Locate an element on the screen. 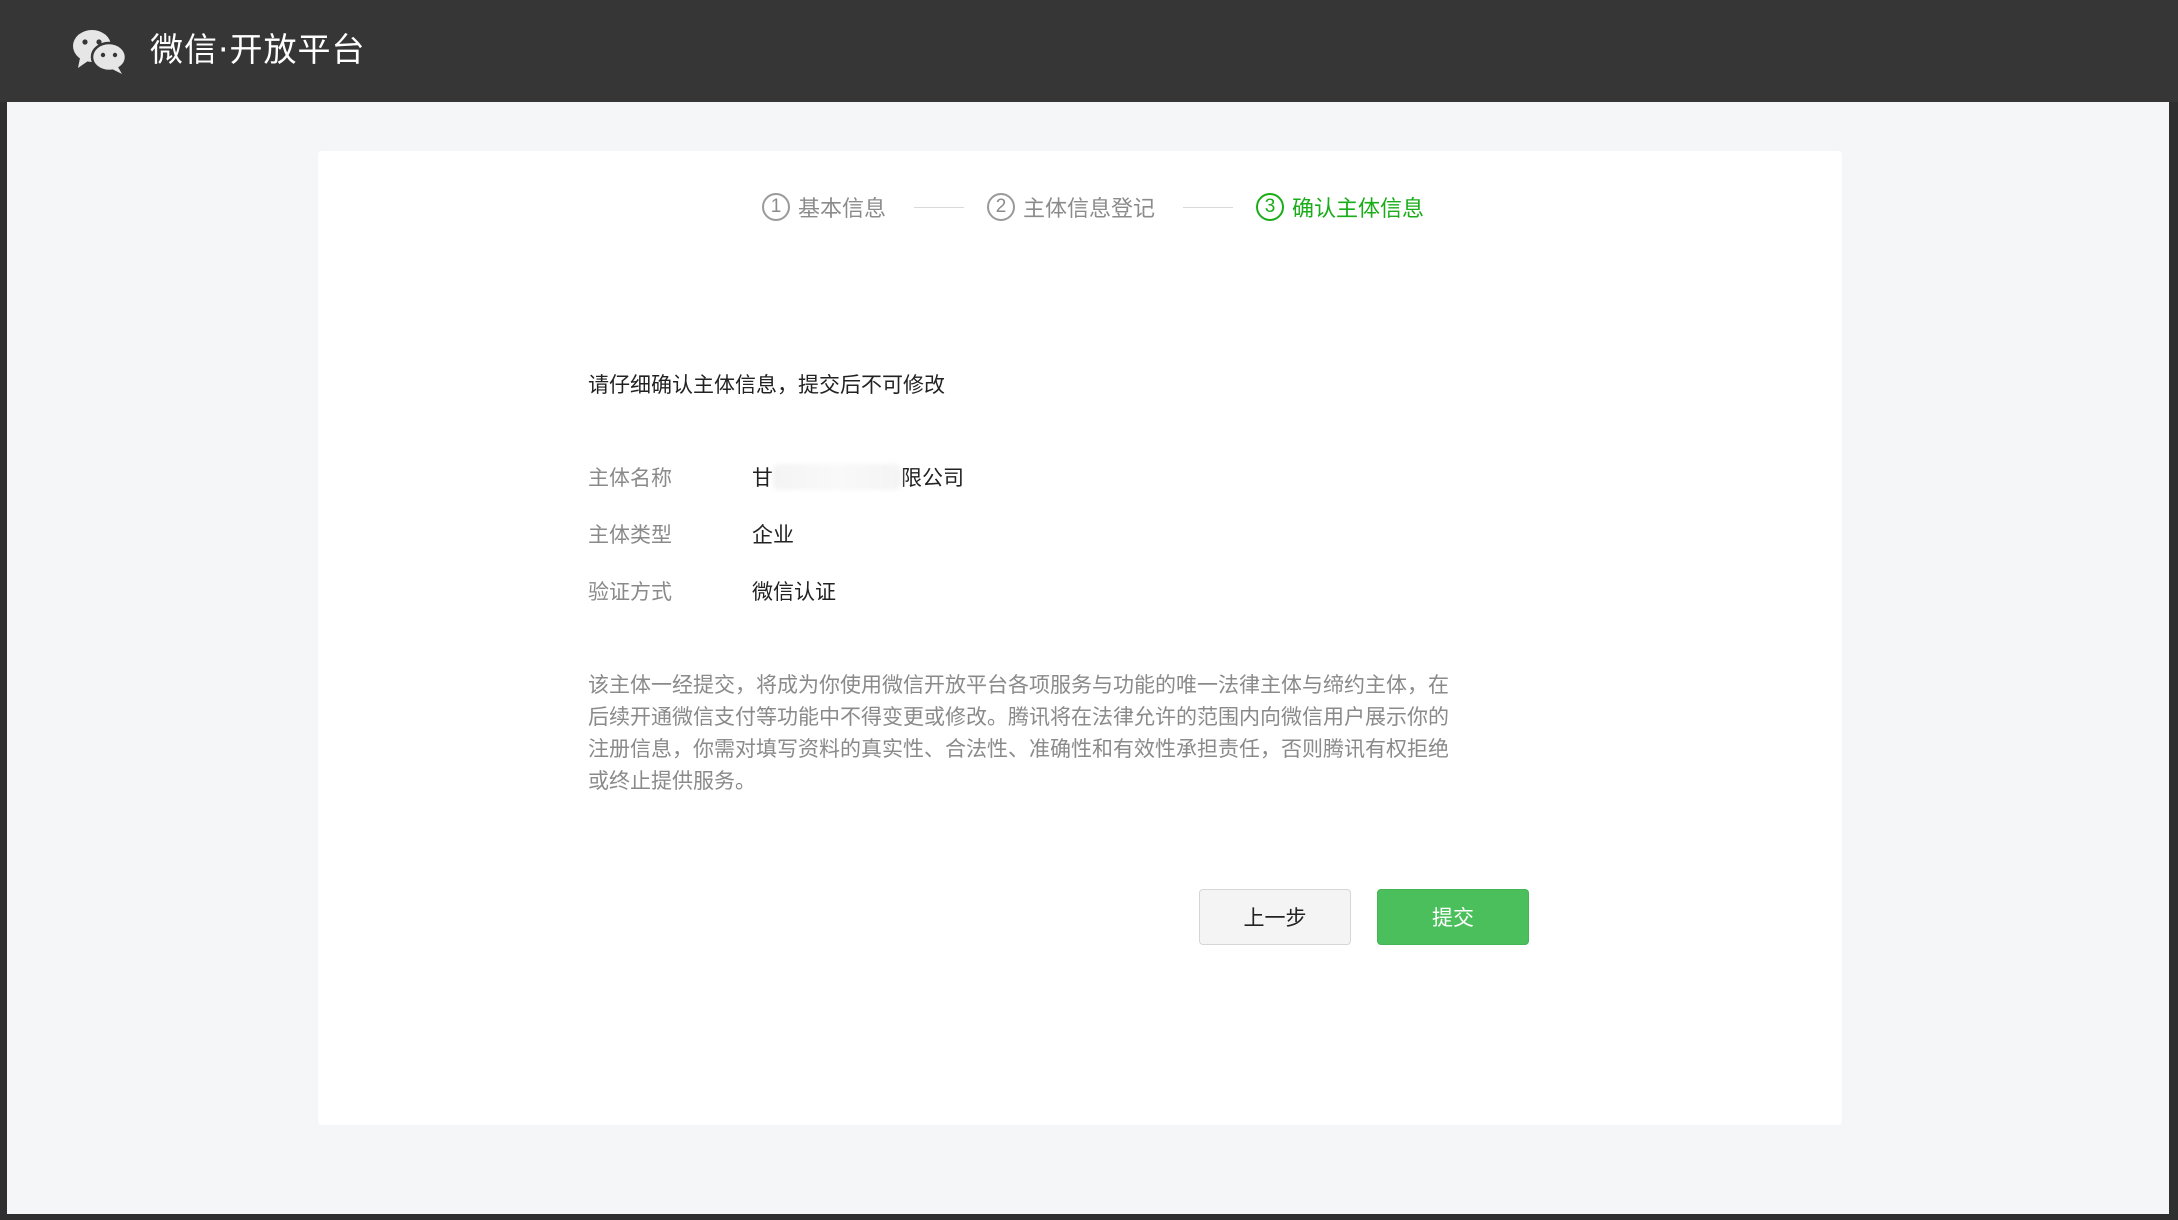  redacted-region is located at coordinates (837, 477).